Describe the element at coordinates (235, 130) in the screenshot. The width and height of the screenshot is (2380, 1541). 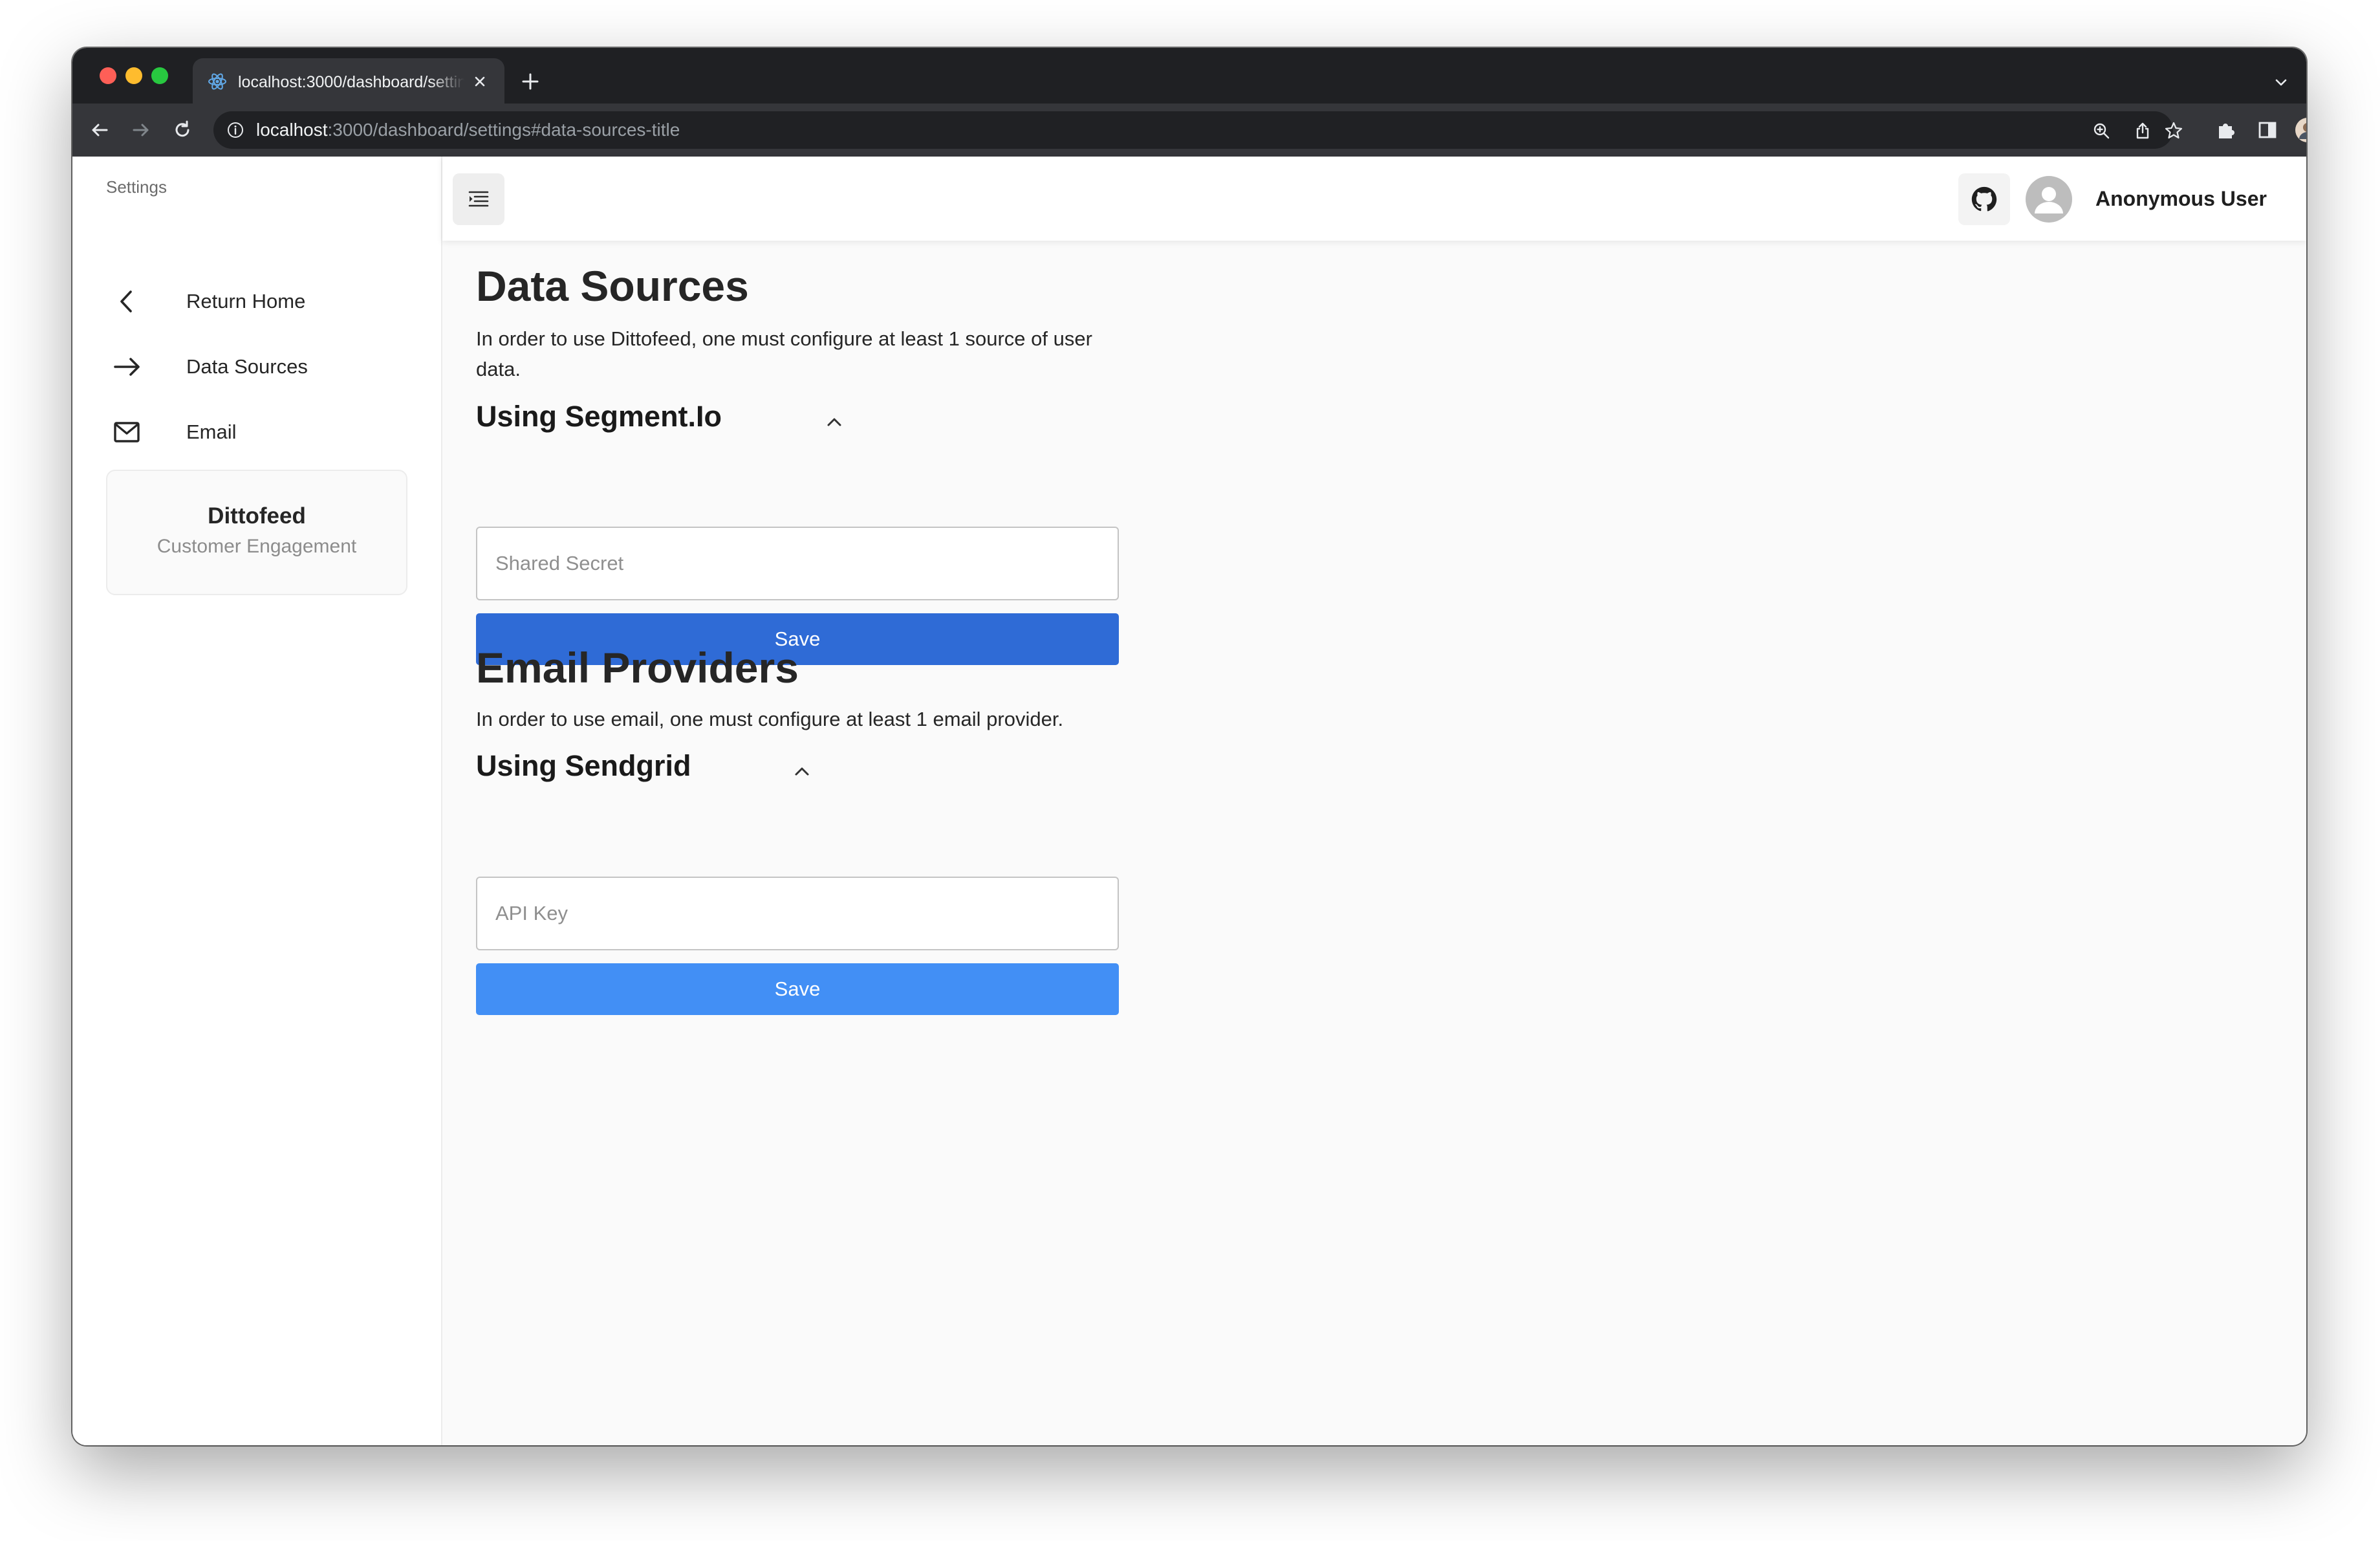
I see `site-info-icon` at that location.